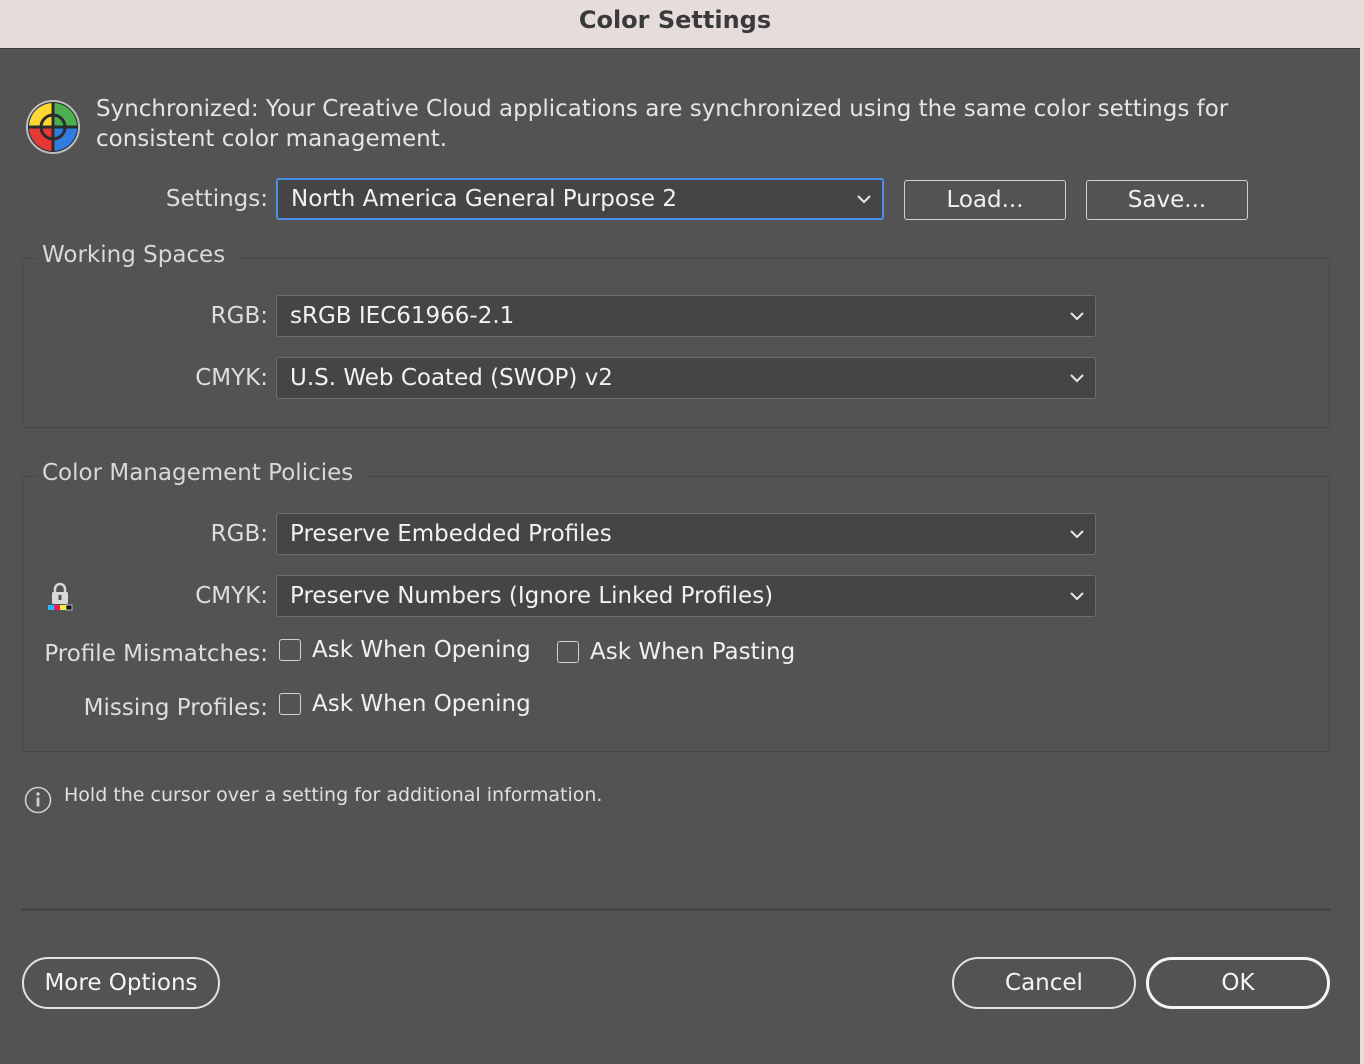 The height and width of the screenshot is (1064, 1364). What do you see at coordinates (139, 255) in the screenshot?
I see `working-spaces-title: Working Spaces` at bounding box center [139, 255].